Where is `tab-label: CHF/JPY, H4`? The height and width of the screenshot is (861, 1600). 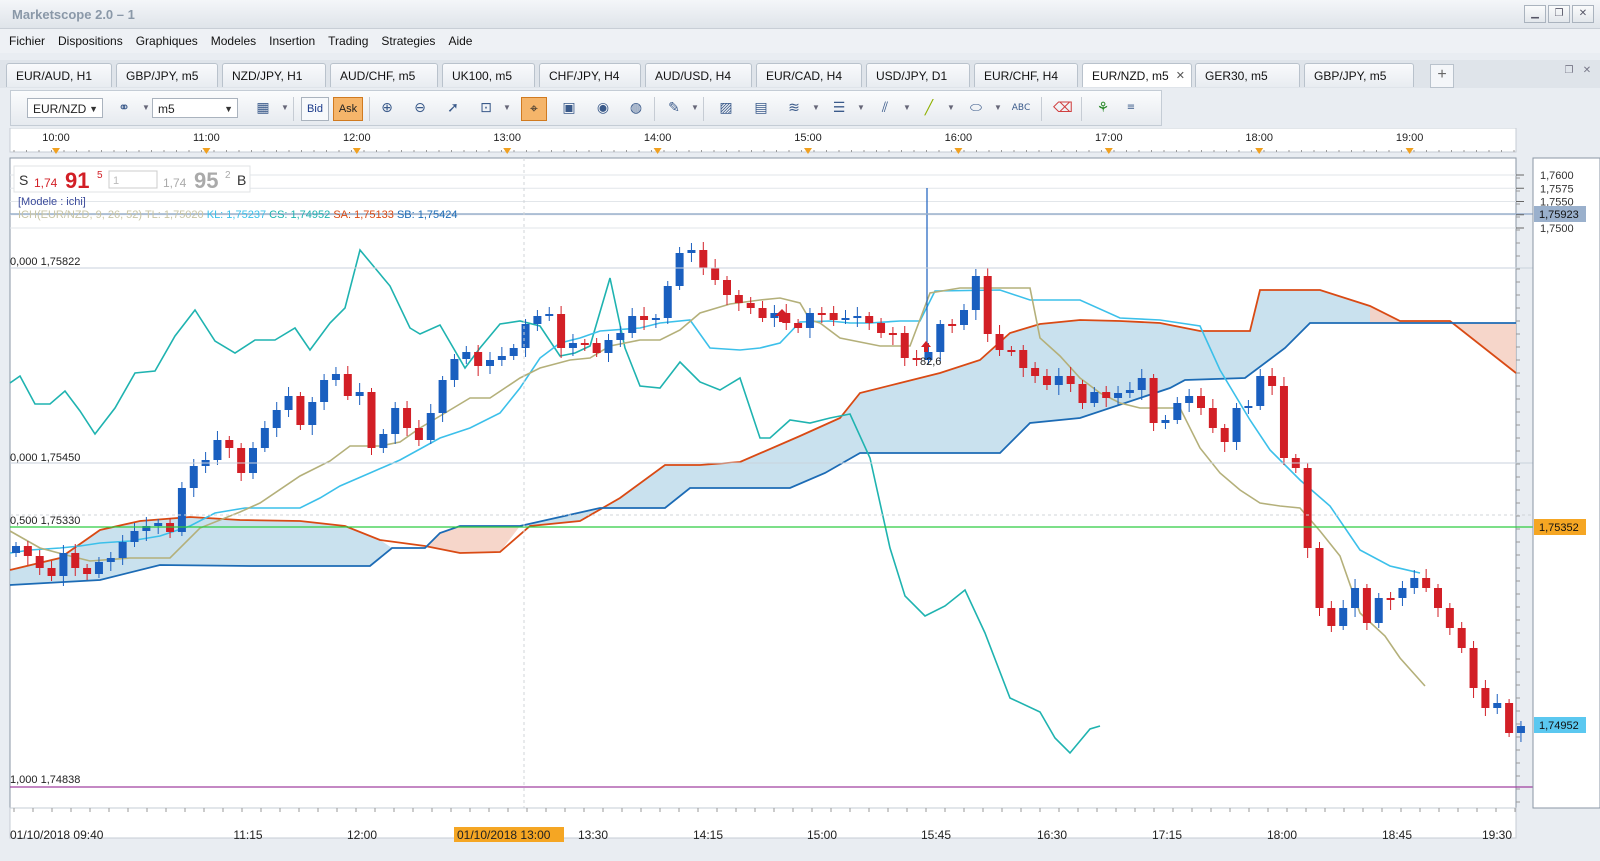
tab-label: CHF/JPY, H4 is located at coordinates (584, 76).